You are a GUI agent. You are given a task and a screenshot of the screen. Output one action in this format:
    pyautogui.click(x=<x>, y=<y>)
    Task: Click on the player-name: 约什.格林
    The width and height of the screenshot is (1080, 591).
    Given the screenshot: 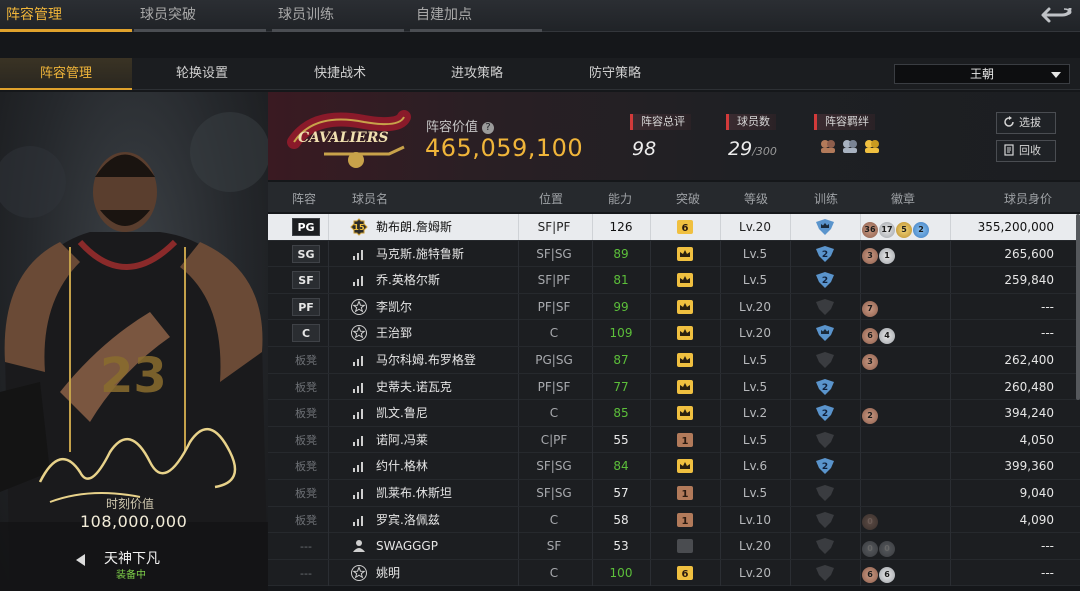 What is the action you would take?
    pyautogui.click(x=402, y=466)
    